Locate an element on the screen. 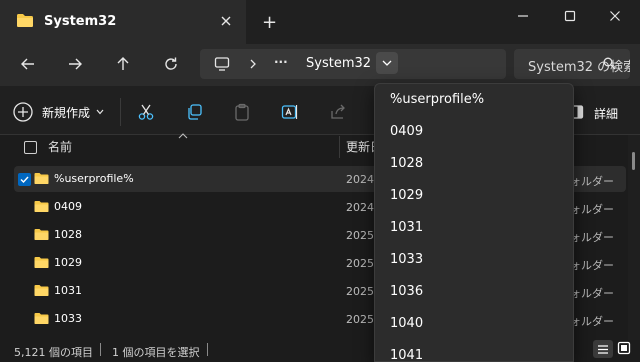  command-divider is located at coordinates (120, 112).